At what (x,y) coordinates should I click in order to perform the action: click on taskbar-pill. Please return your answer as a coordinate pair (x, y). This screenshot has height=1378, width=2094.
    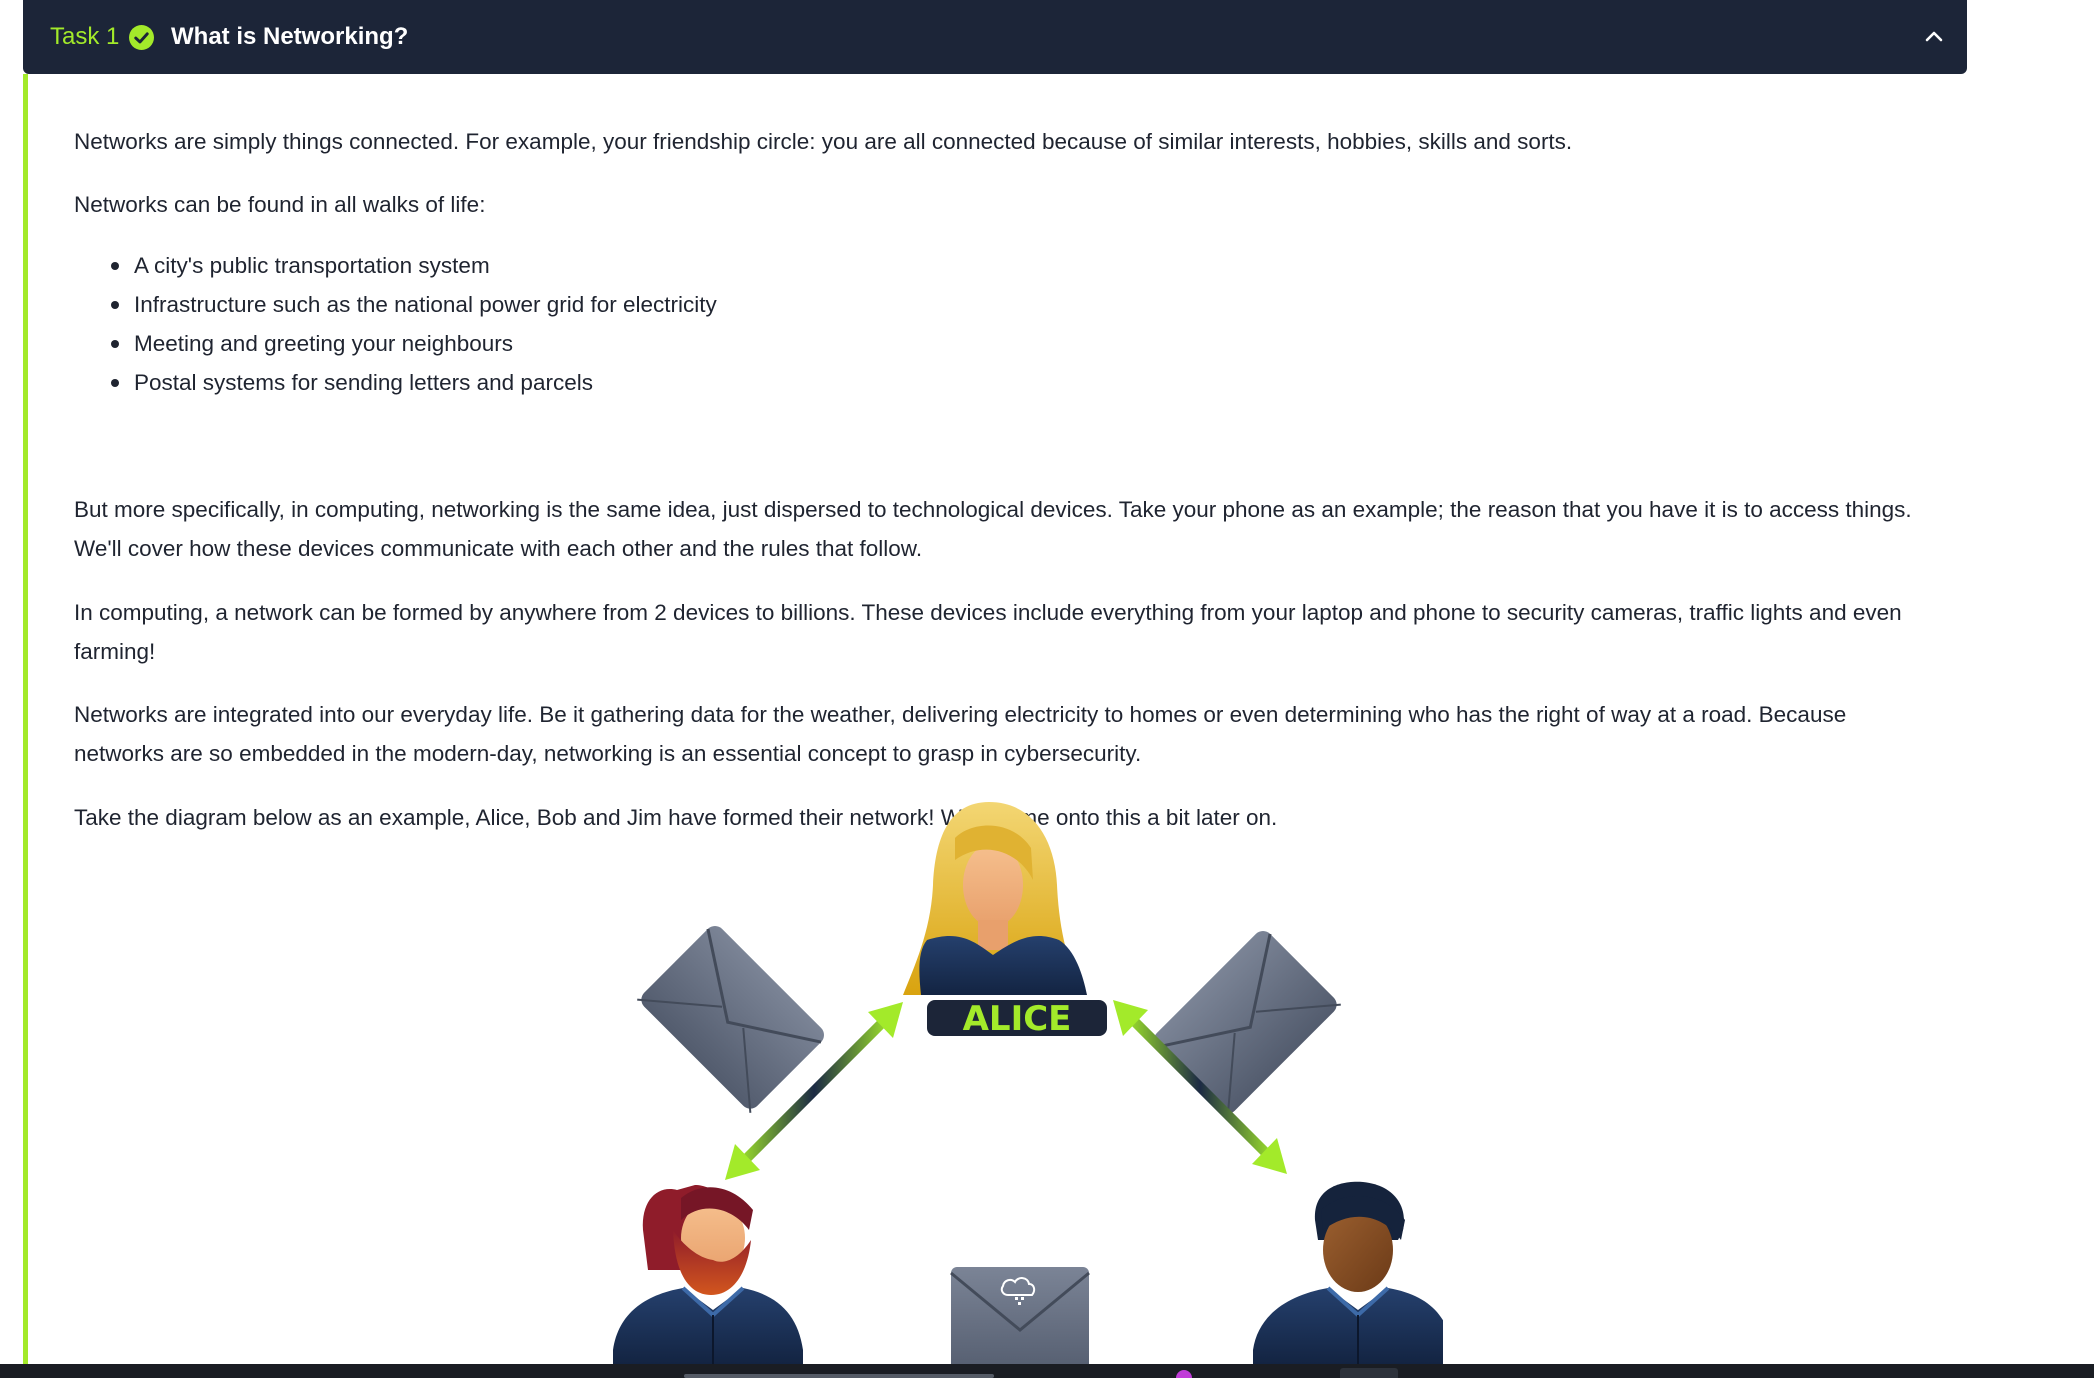
    Looking at the image, I should click on (839, 1376).